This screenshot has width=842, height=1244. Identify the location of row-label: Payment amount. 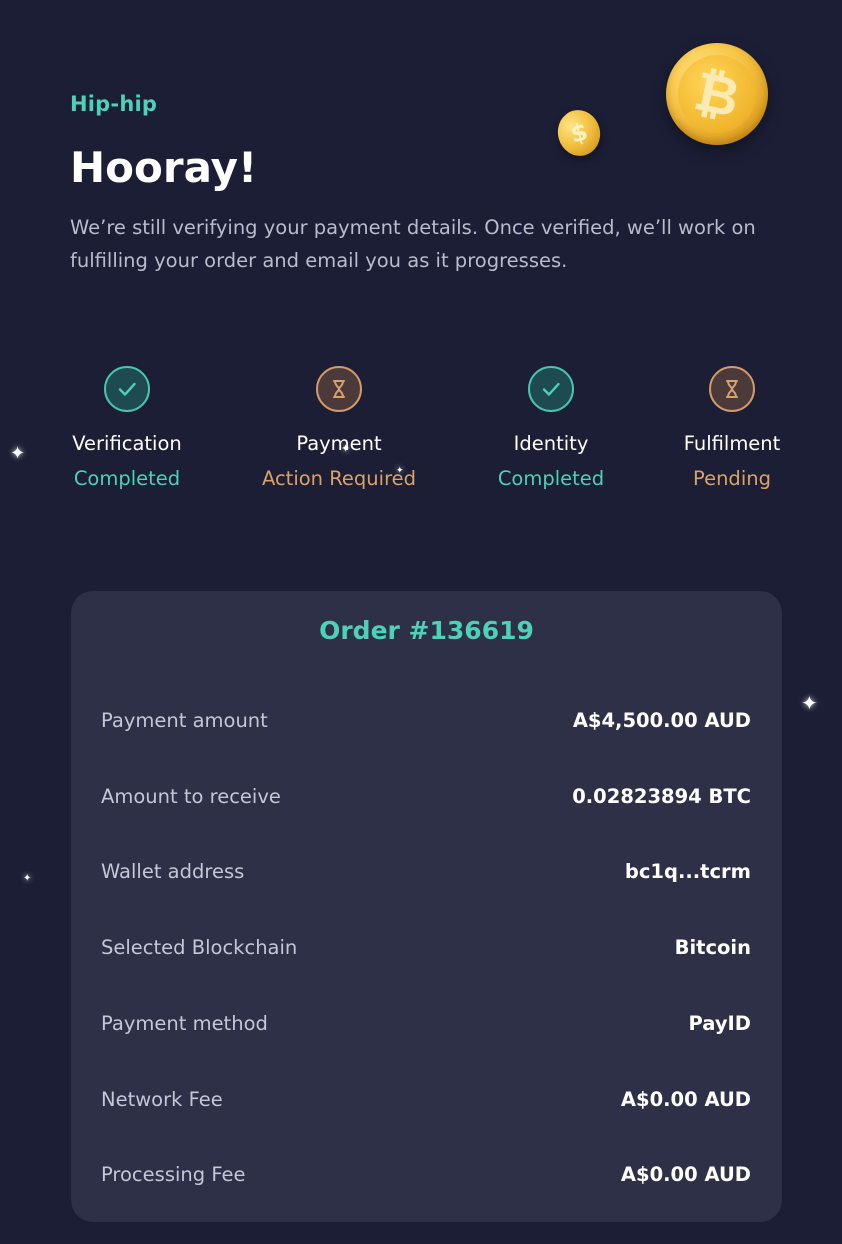
(184, 720).